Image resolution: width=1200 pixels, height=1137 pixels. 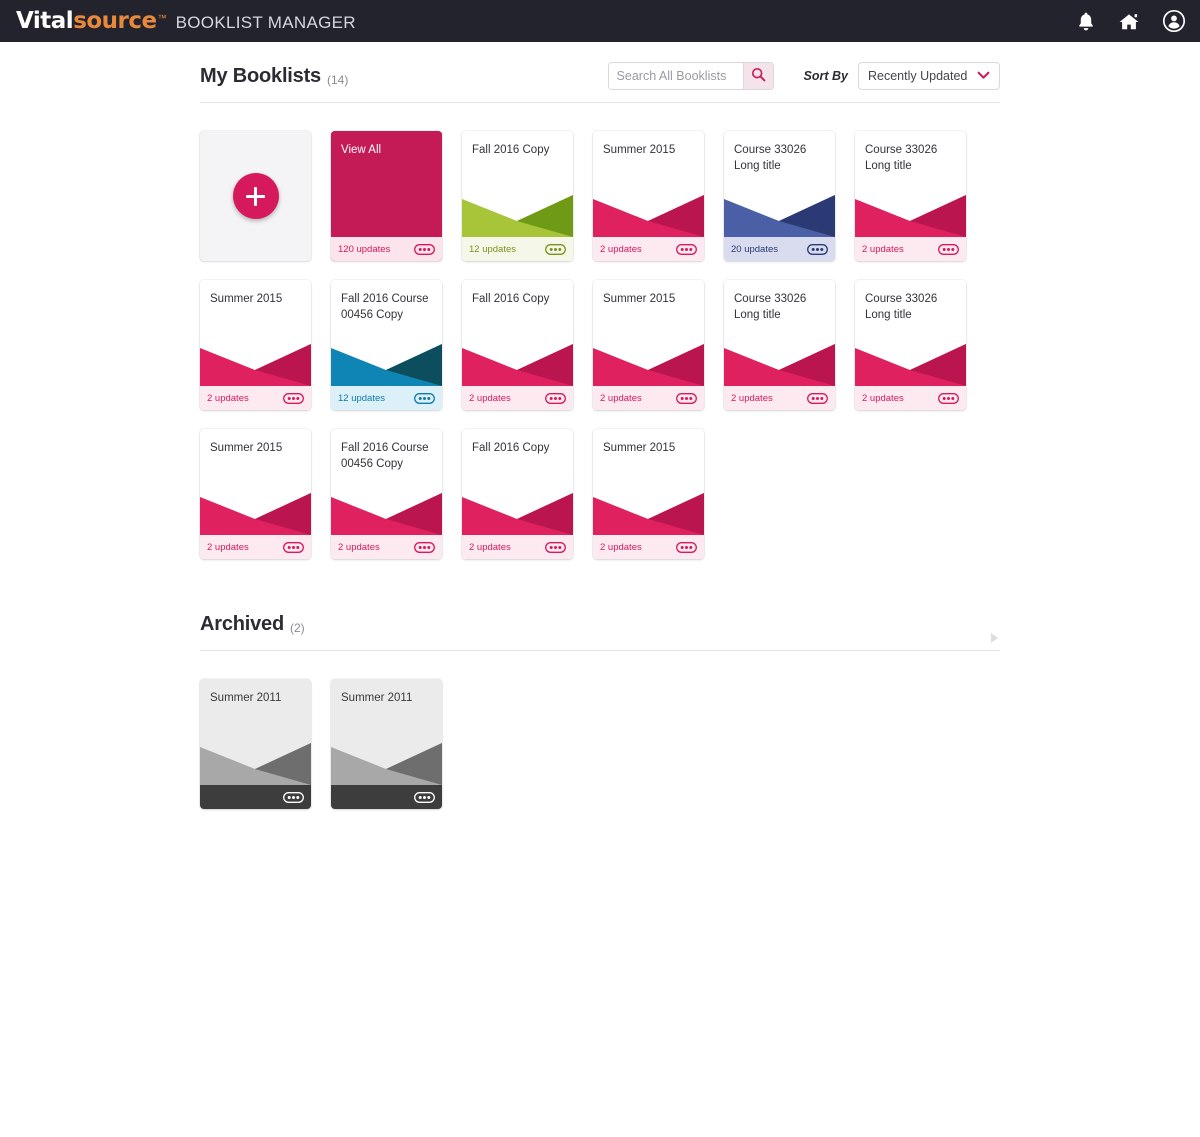 I want to click on bell-icon, so click(x=1086, y=21).